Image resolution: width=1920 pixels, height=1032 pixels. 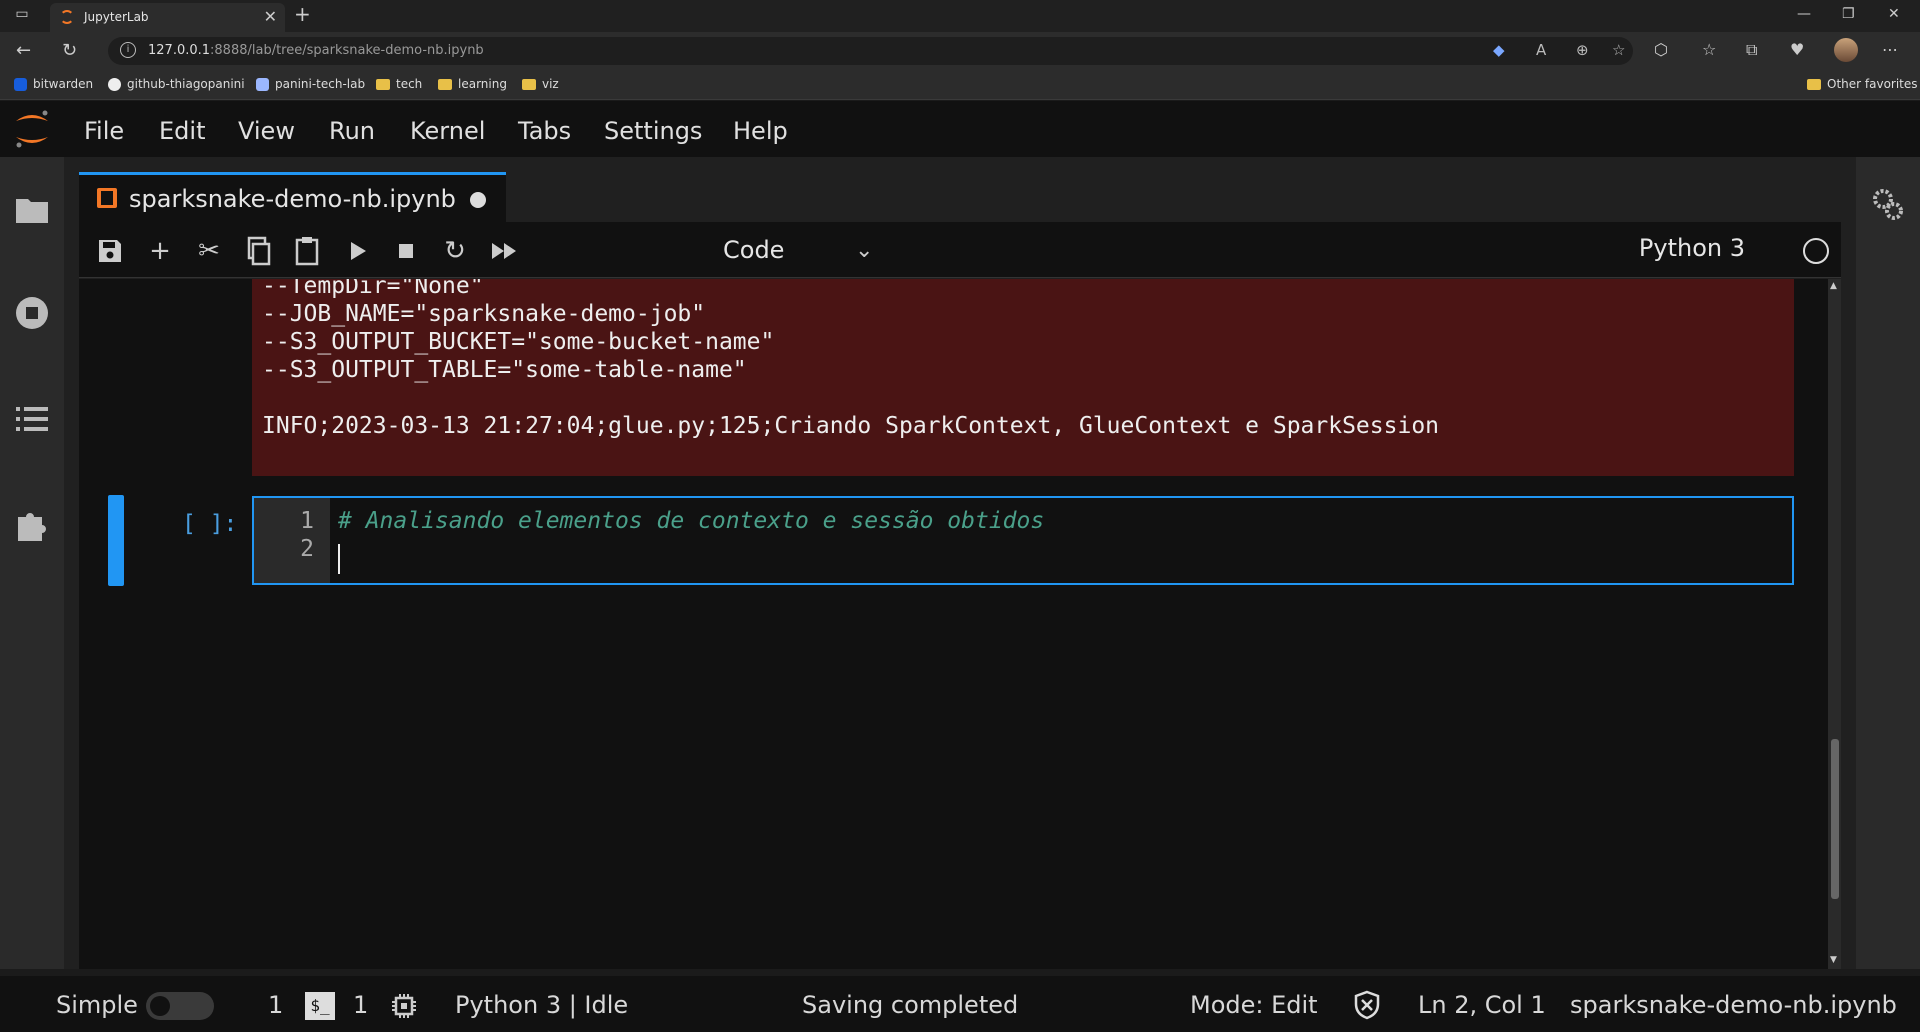 I want to click on bookmark-github: github-thiagopanini, so click(x=176, y=84).